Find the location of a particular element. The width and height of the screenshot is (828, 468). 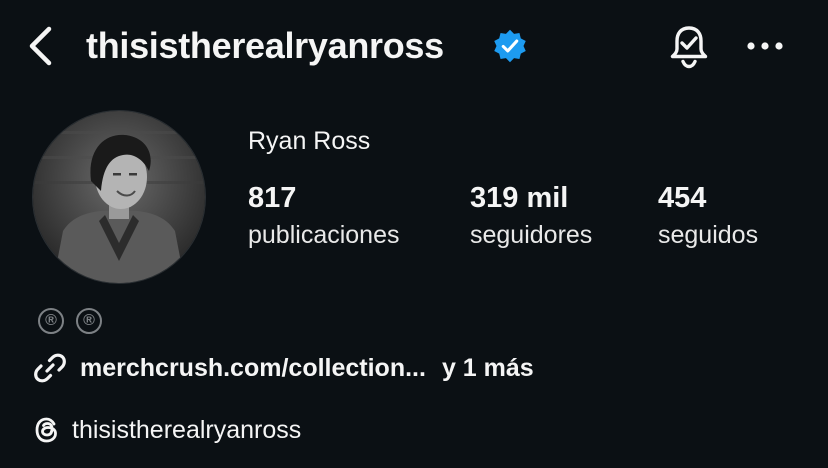

more-options-button is located at coordinates (765, 46).